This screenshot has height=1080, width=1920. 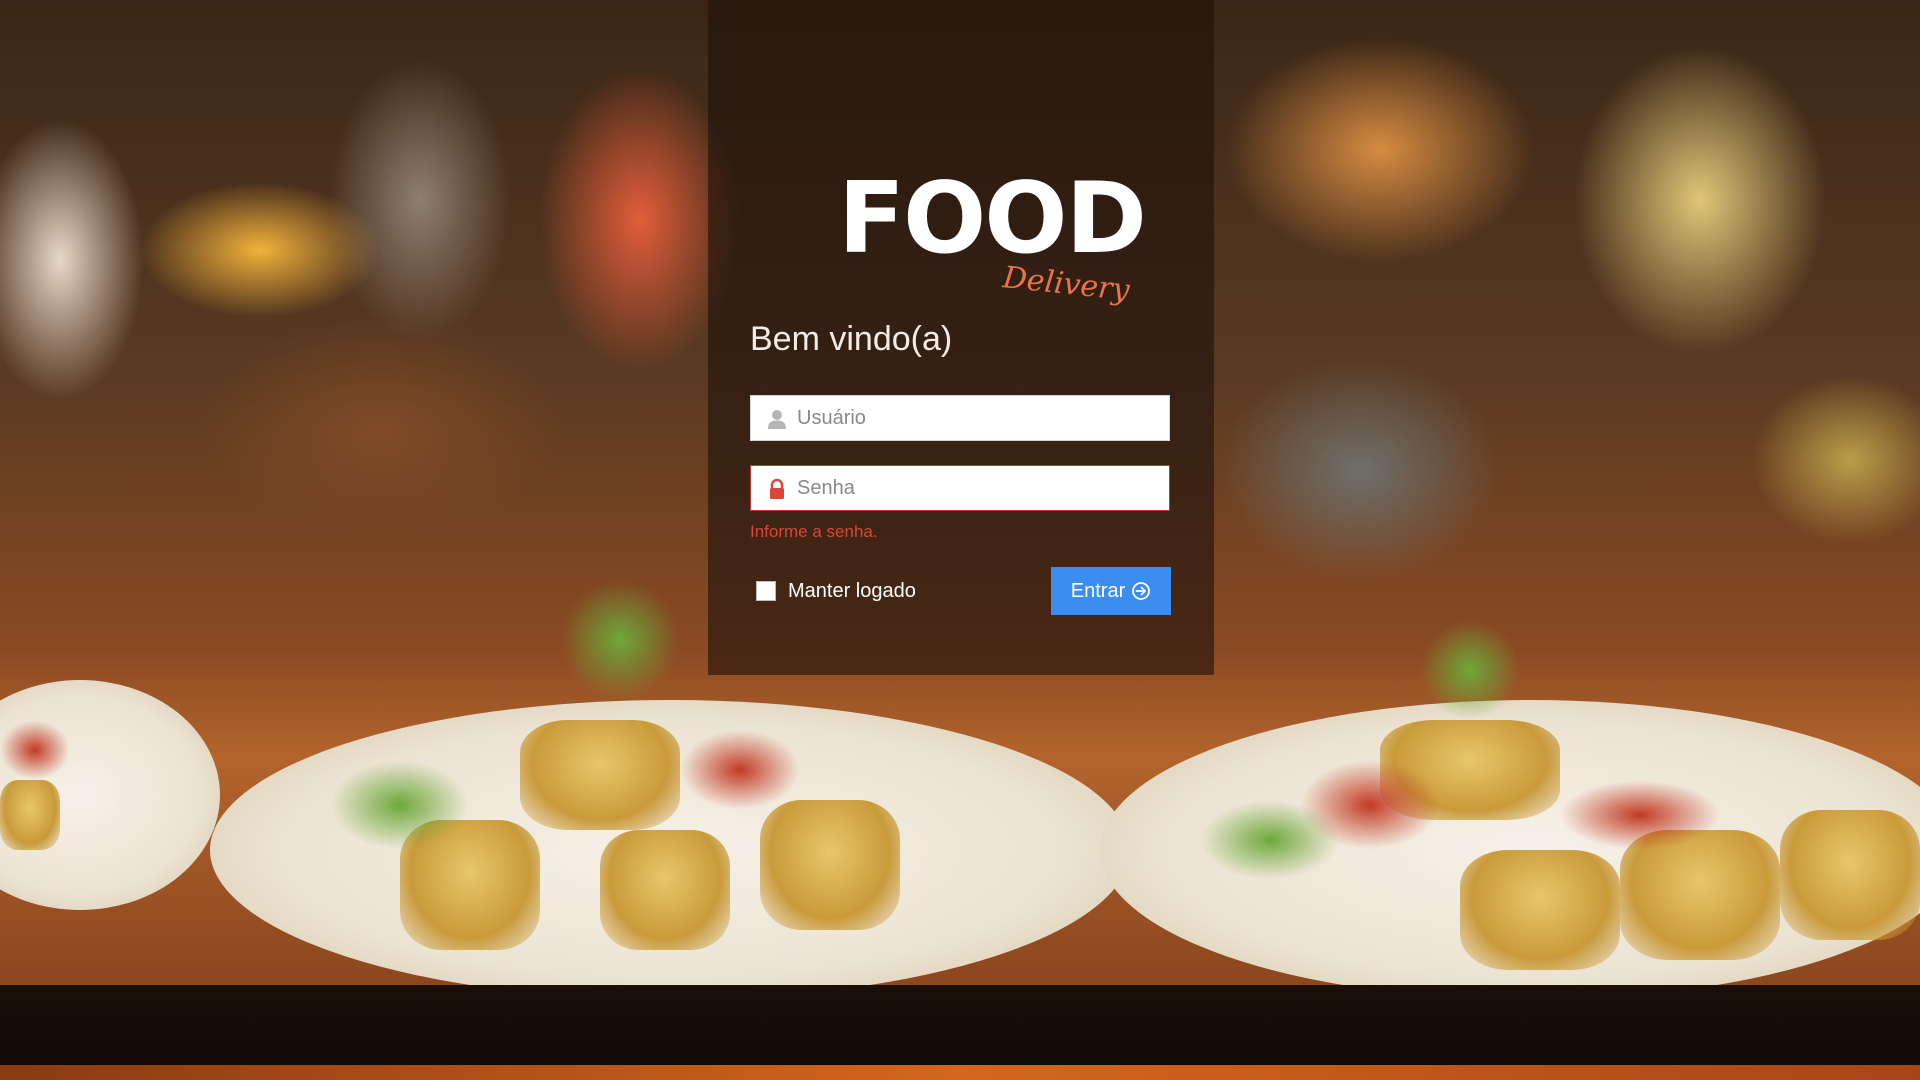 I want to click on user-icon, so click(x=777, y=419).